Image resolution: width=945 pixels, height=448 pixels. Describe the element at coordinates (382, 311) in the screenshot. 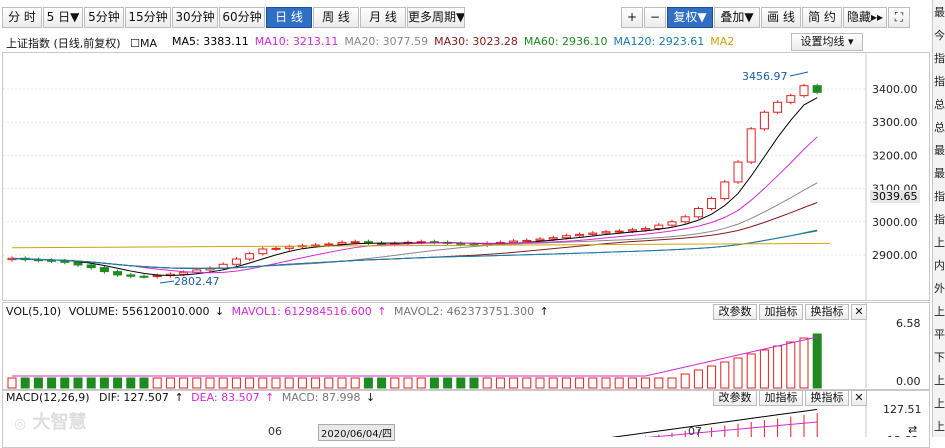

I see `mavol1-up-arrow: ↑` at that location.